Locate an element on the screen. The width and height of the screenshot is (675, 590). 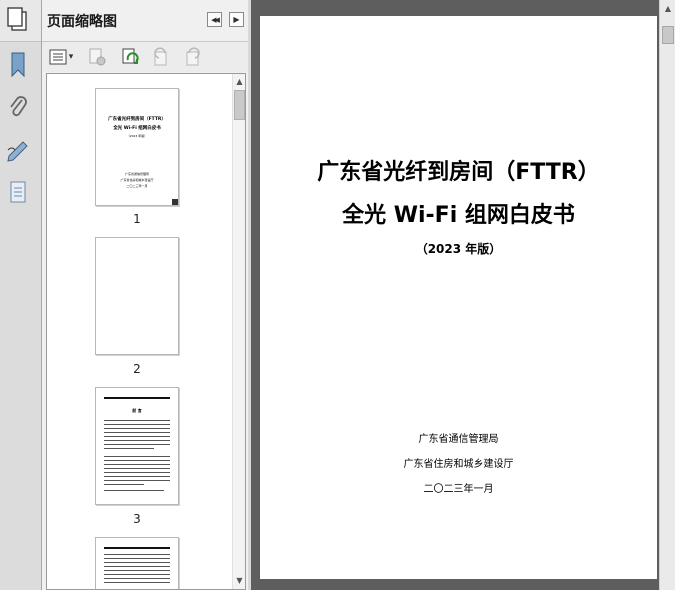
issuing-org-2: 广东省住房和城乡建设厅 is located at coordinates (458, 464).